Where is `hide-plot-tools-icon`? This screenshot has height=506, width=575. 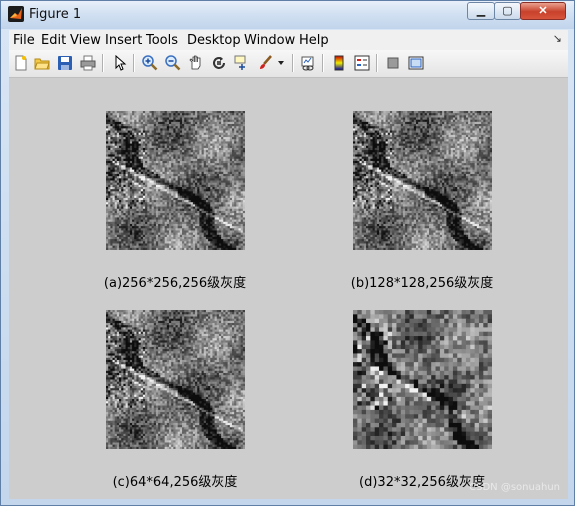 hide-plot-tools-icon is located at coordinates (393, 63).